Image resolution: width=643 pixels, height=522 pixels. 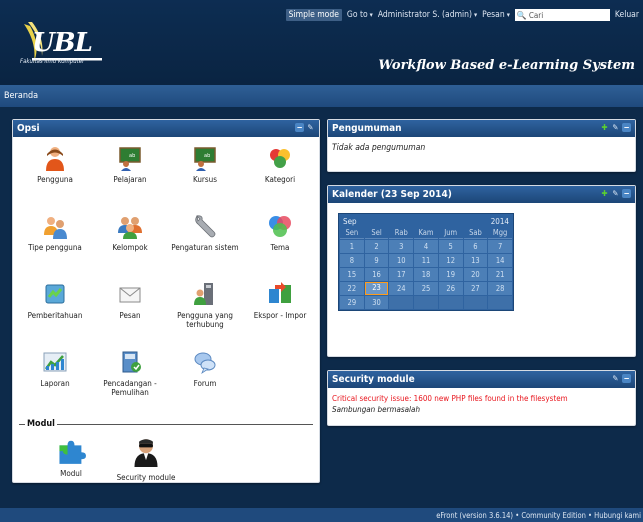 I want to click on backup-icon, so click(x=131, y=362).